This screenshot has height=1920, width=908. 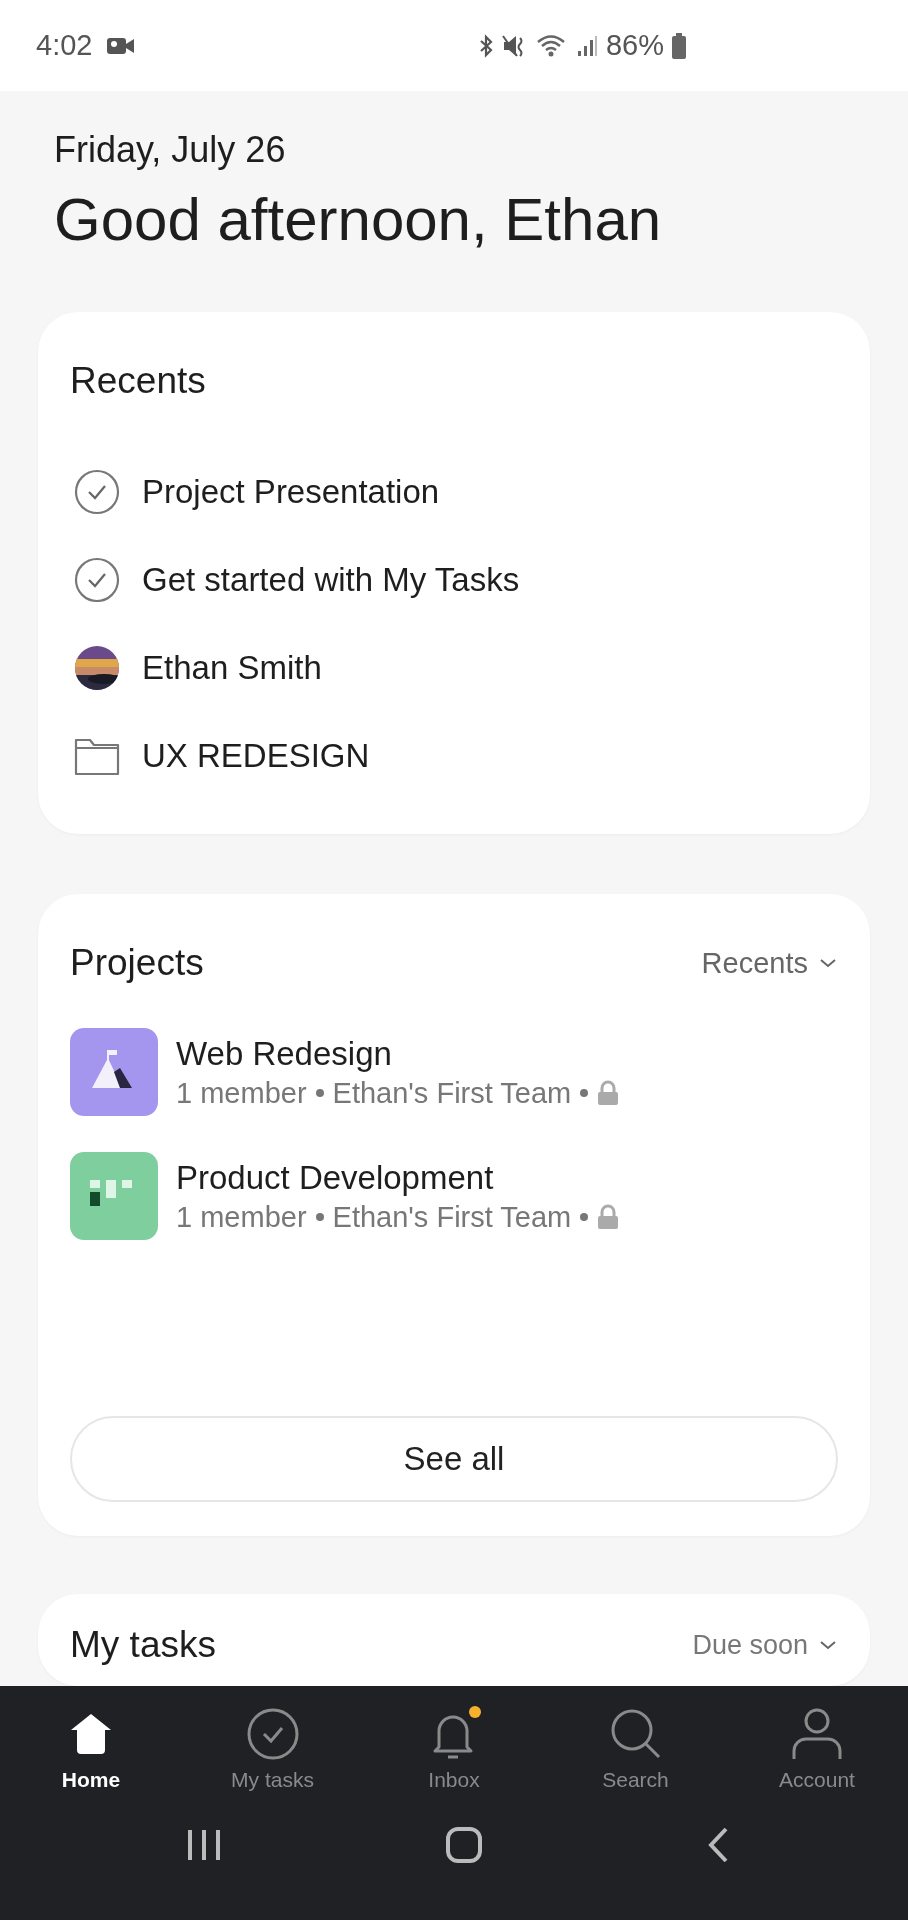 I want to click on recent-apps-icon, so click(x=204, y=1845).